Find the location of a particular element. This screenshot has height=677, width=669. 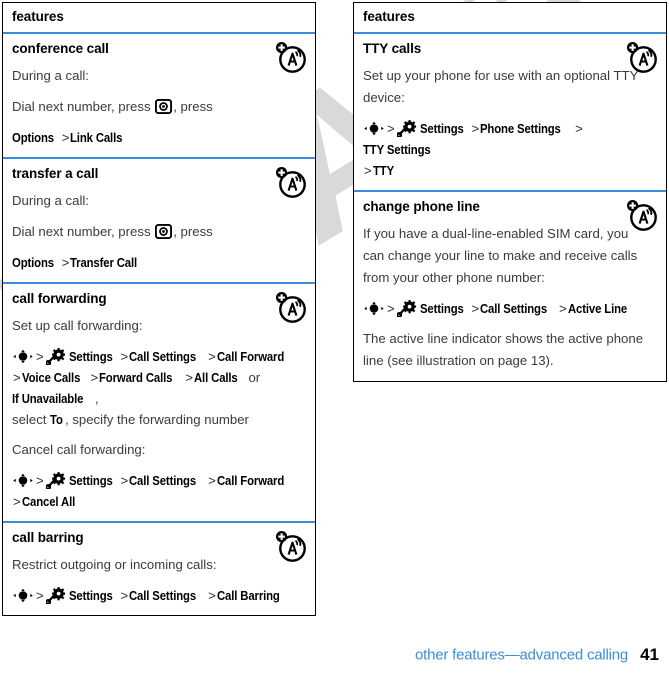

body-paragraph: Cancel call forwarding: is located at coordinates (79, 449).